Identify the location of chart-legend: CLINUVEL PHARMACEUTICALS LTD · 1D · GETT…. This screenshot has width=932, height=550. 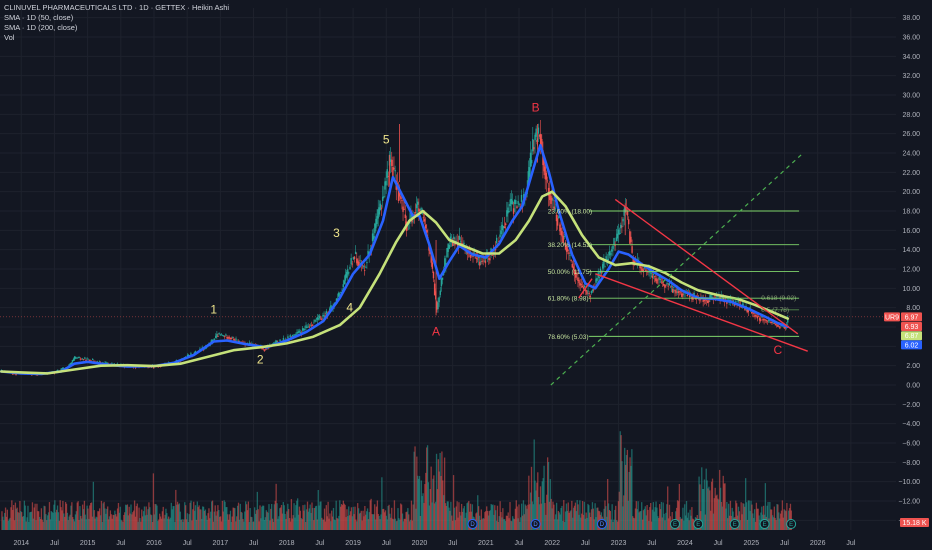
(116, 23).